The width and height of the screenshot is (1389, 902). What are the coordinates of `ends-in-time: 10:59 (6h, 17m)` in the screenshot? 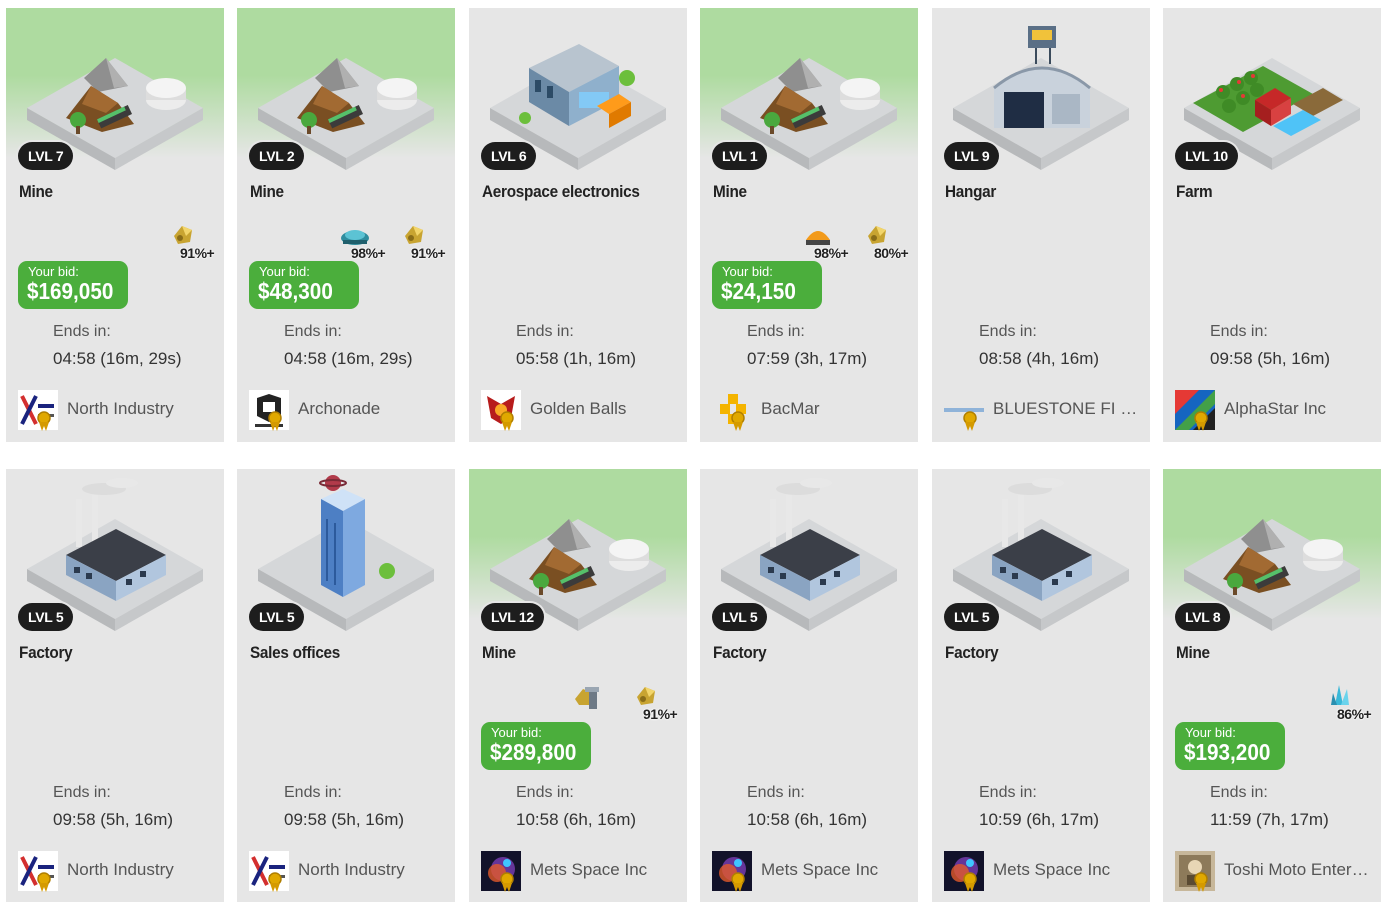 It's located at (1039, 819).